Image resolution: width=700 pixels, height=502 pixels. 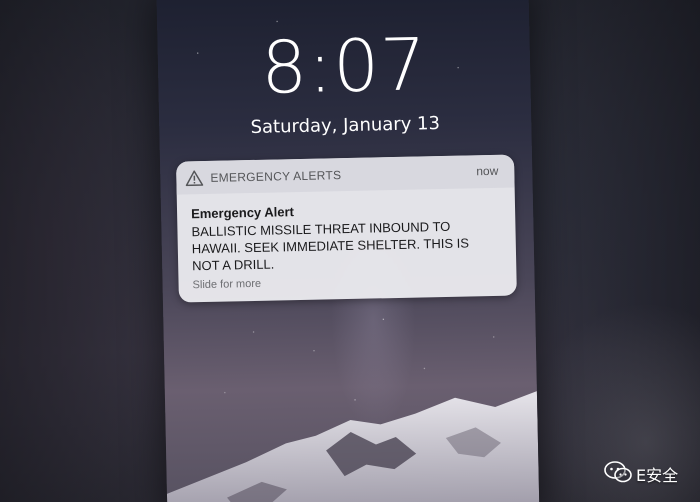 What do you see at coordinates (344, 66) in the screenshot?
I see `lock-screen-time: 8:07` at bounding box center [344, 66].